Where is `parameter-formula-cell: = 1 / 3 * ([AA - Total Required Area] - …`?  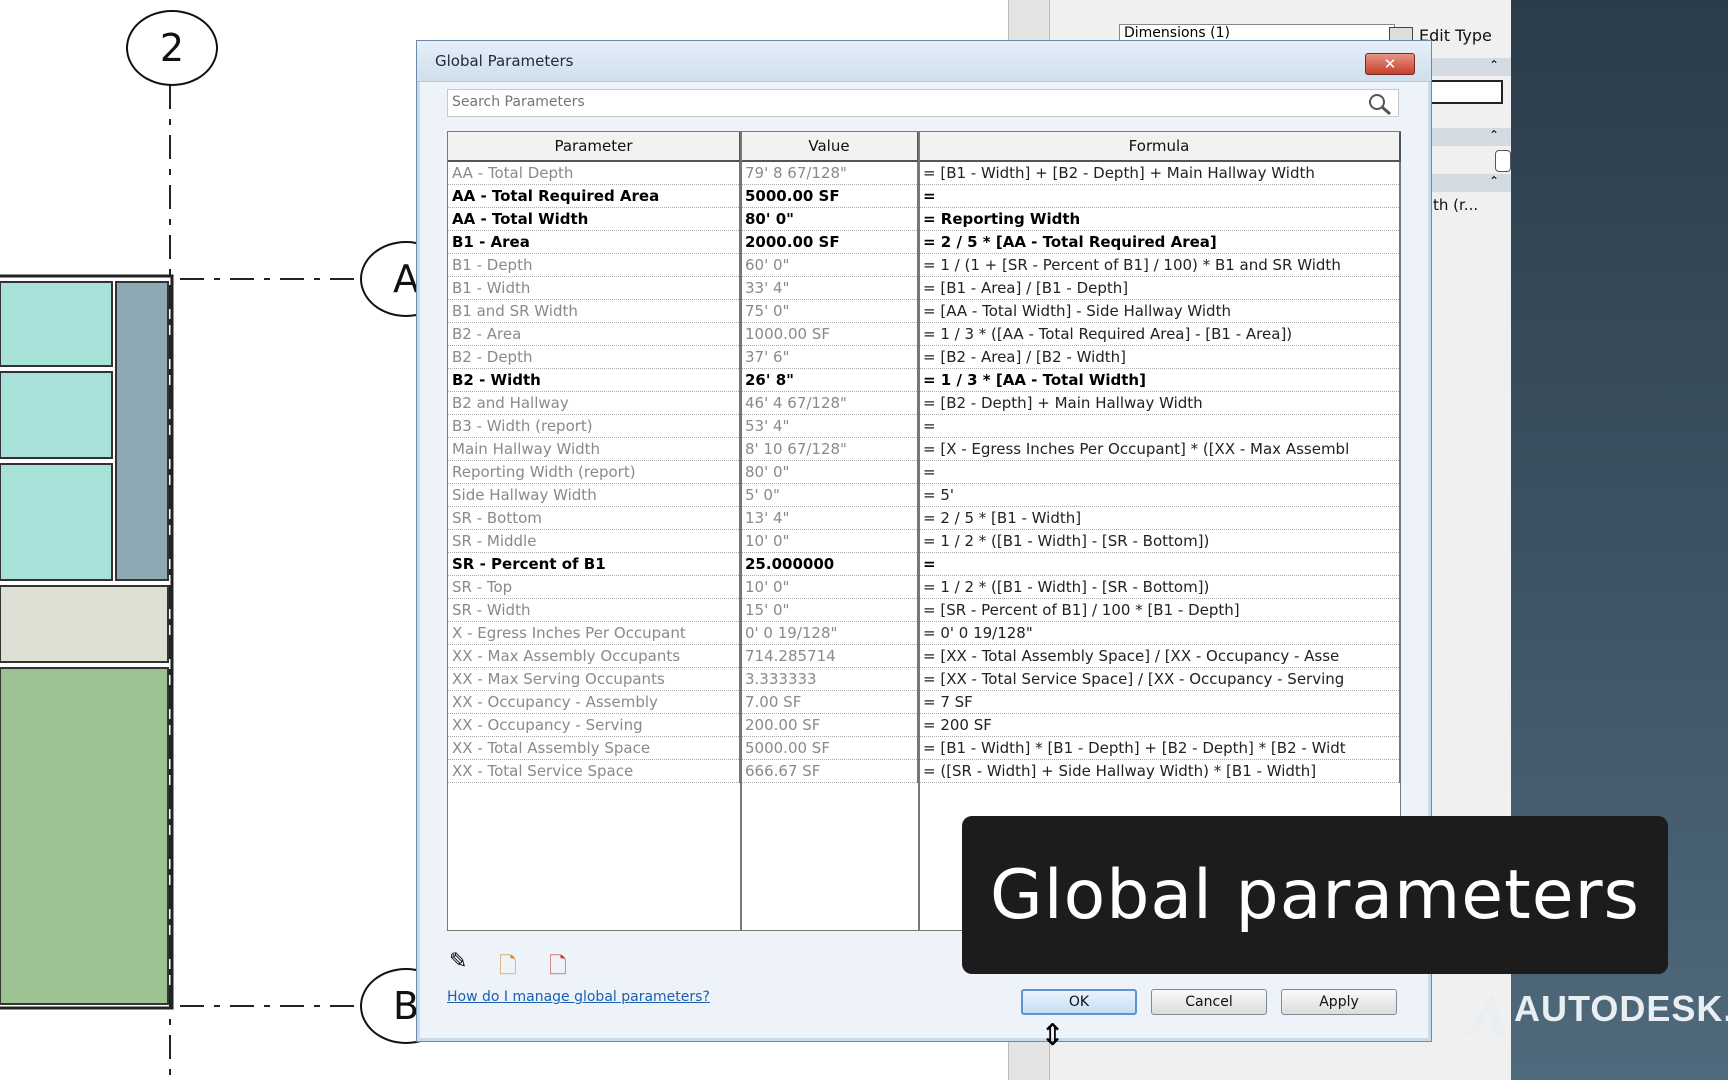
parameter-formula-cell: = 1 / 3 * ([AA - Total Required Area] - … is located at coordinates (1159, 334).